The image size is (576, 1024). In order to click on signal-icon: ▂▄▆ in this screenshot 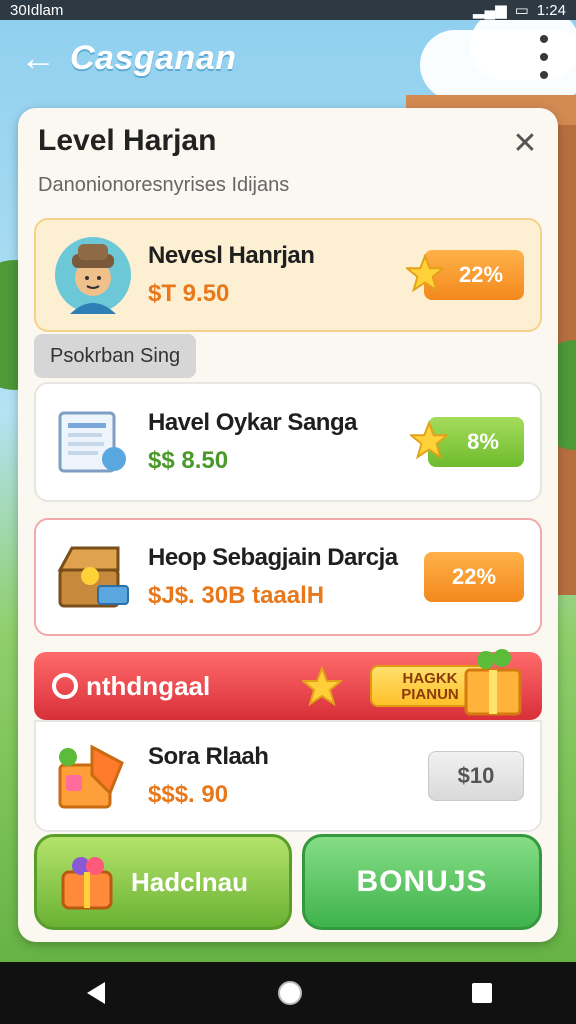, I will do `click(489, 10)`.